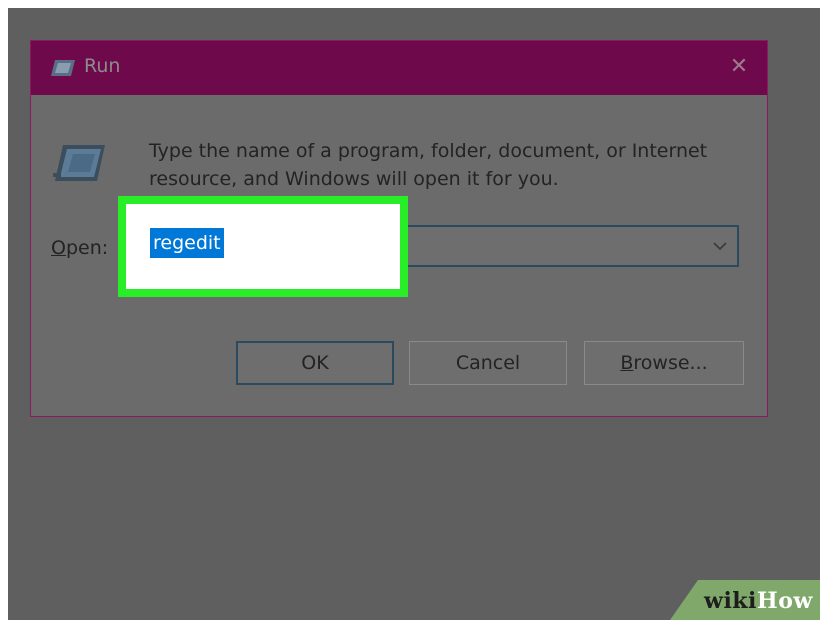 Image resolution: width=820 pixels, height=620 pixels. What do you see at coordinates (58, 248) in the screenshot?
I see `open-label-accelerator: O` at bounding box center [58, 248].